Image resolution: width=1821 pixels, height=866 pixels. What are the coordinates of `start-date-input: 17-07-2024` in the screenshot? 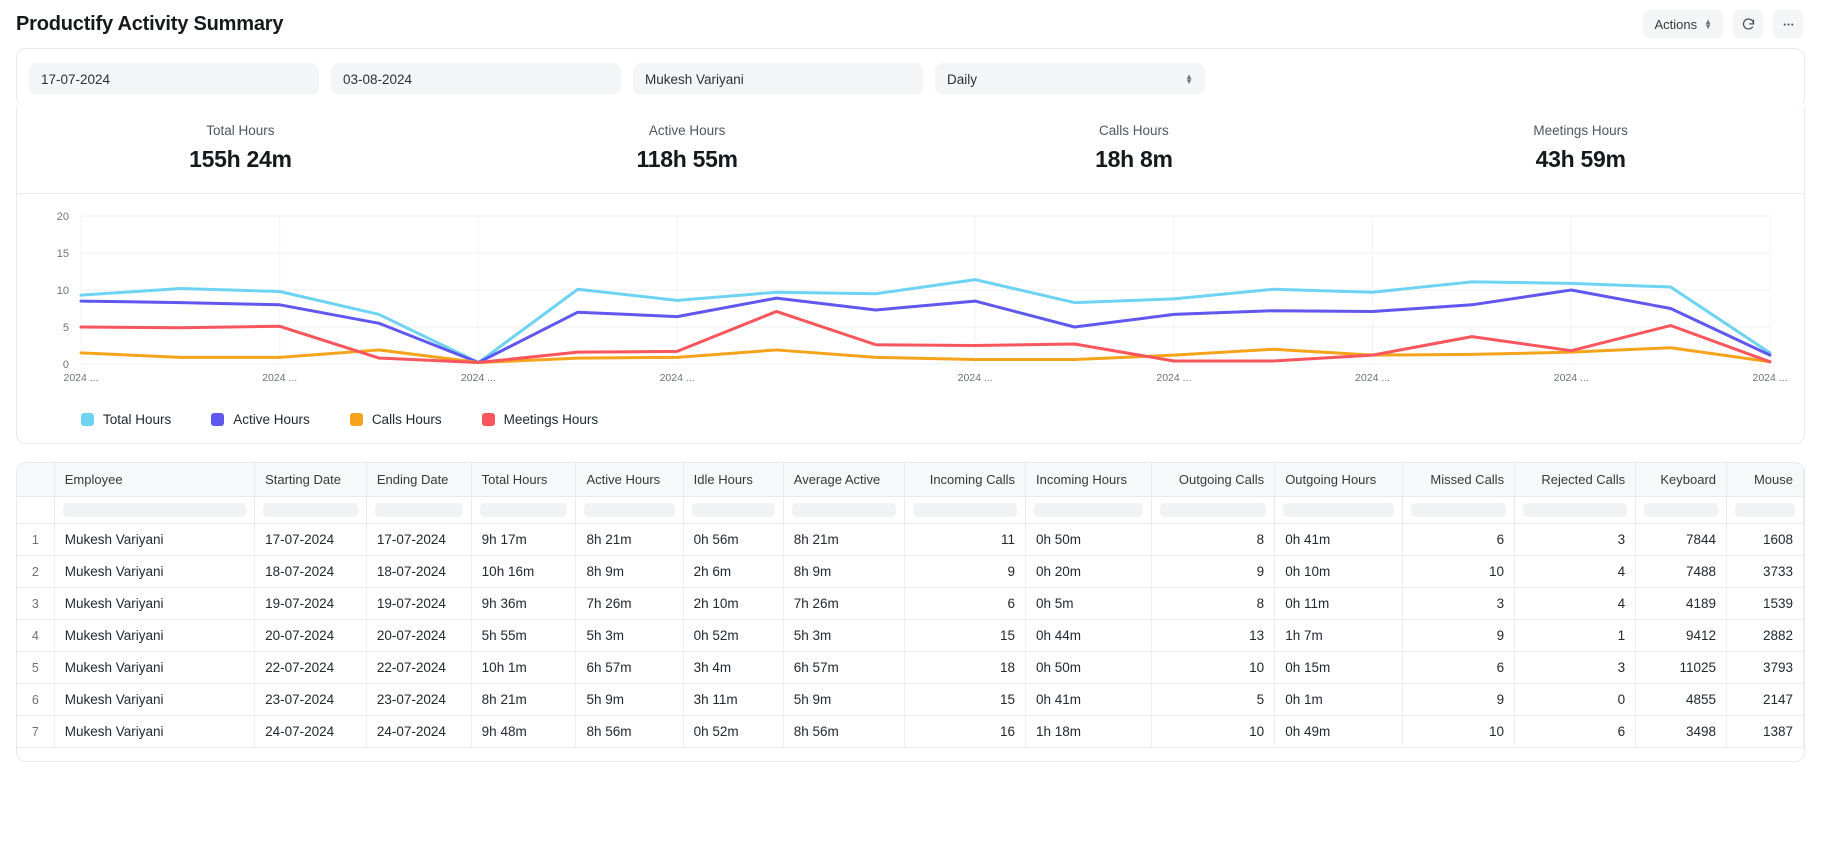 It's located at (174, 79).